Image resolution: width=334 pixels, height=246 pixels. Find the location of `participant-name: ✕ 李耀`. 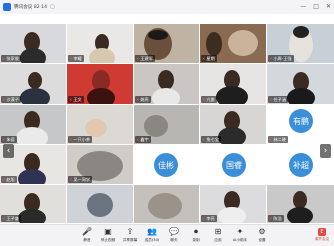

participant-name: ✕ 李耀 is located at coordinates (76, 58).